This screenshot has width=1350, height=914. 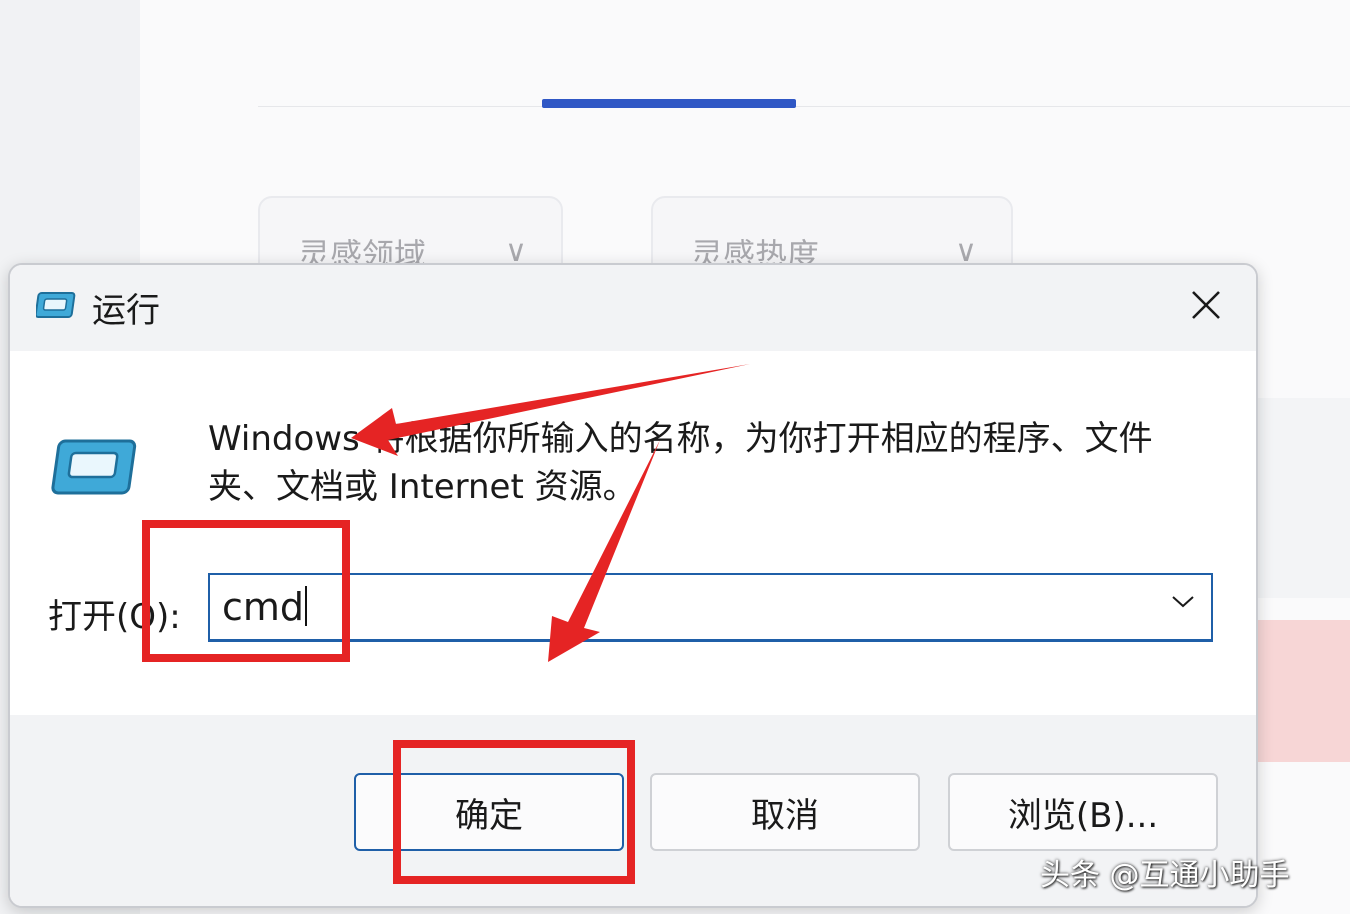 What do you see at coordinates (669, 103) in the screenshot?
I see `background-active-tab-indicator` at bounding box center [669, 103].